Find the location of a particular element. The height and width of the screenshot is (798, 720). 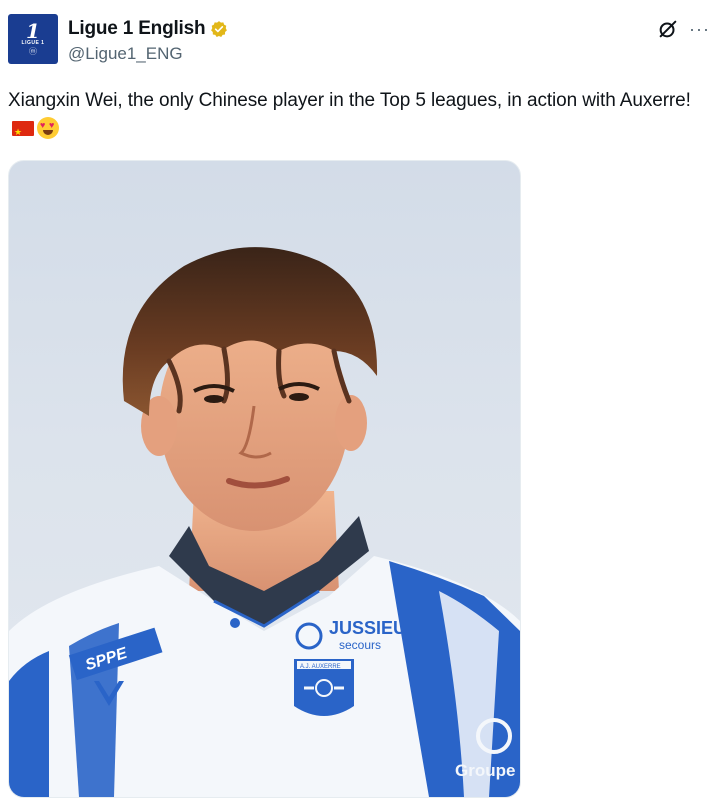

avatar-label: LIGUE 1 is located at coordinates (33, 42).